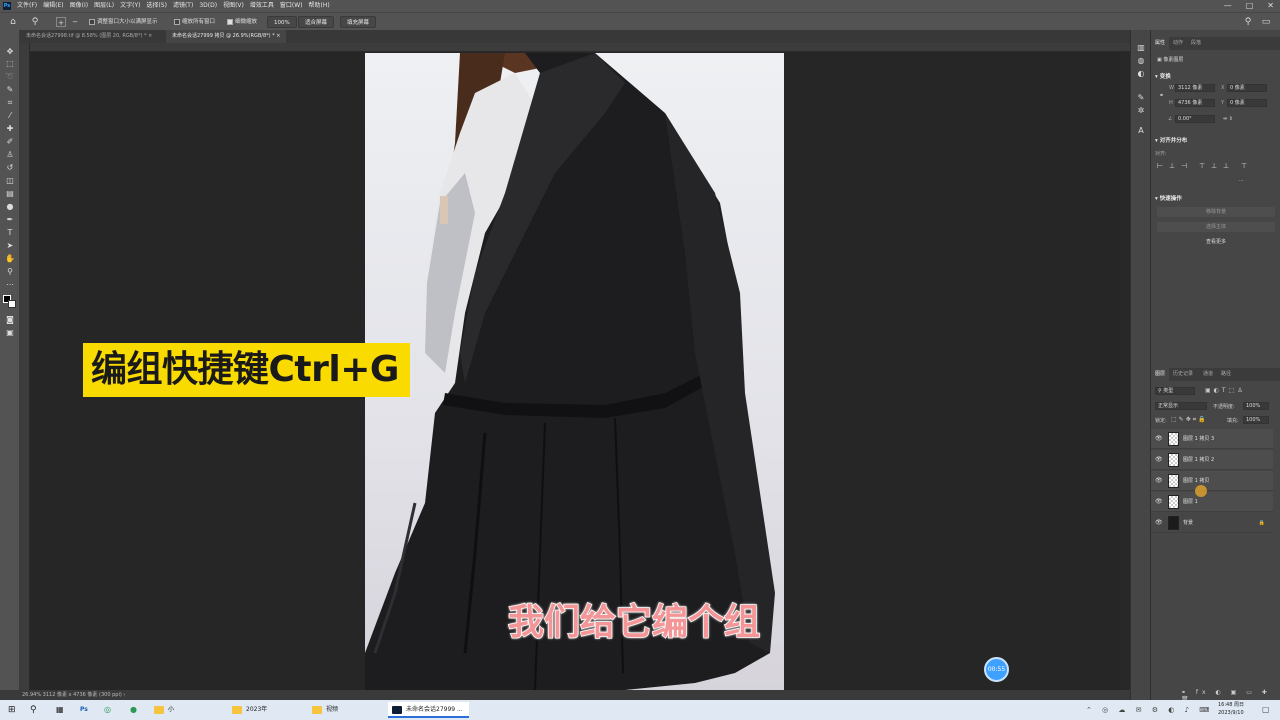 This screenshot has width=1280, height=720. Describe the element at coordinates (291, 6) in the screenshot. I see `menu-window: 窗口(W)` at that location.